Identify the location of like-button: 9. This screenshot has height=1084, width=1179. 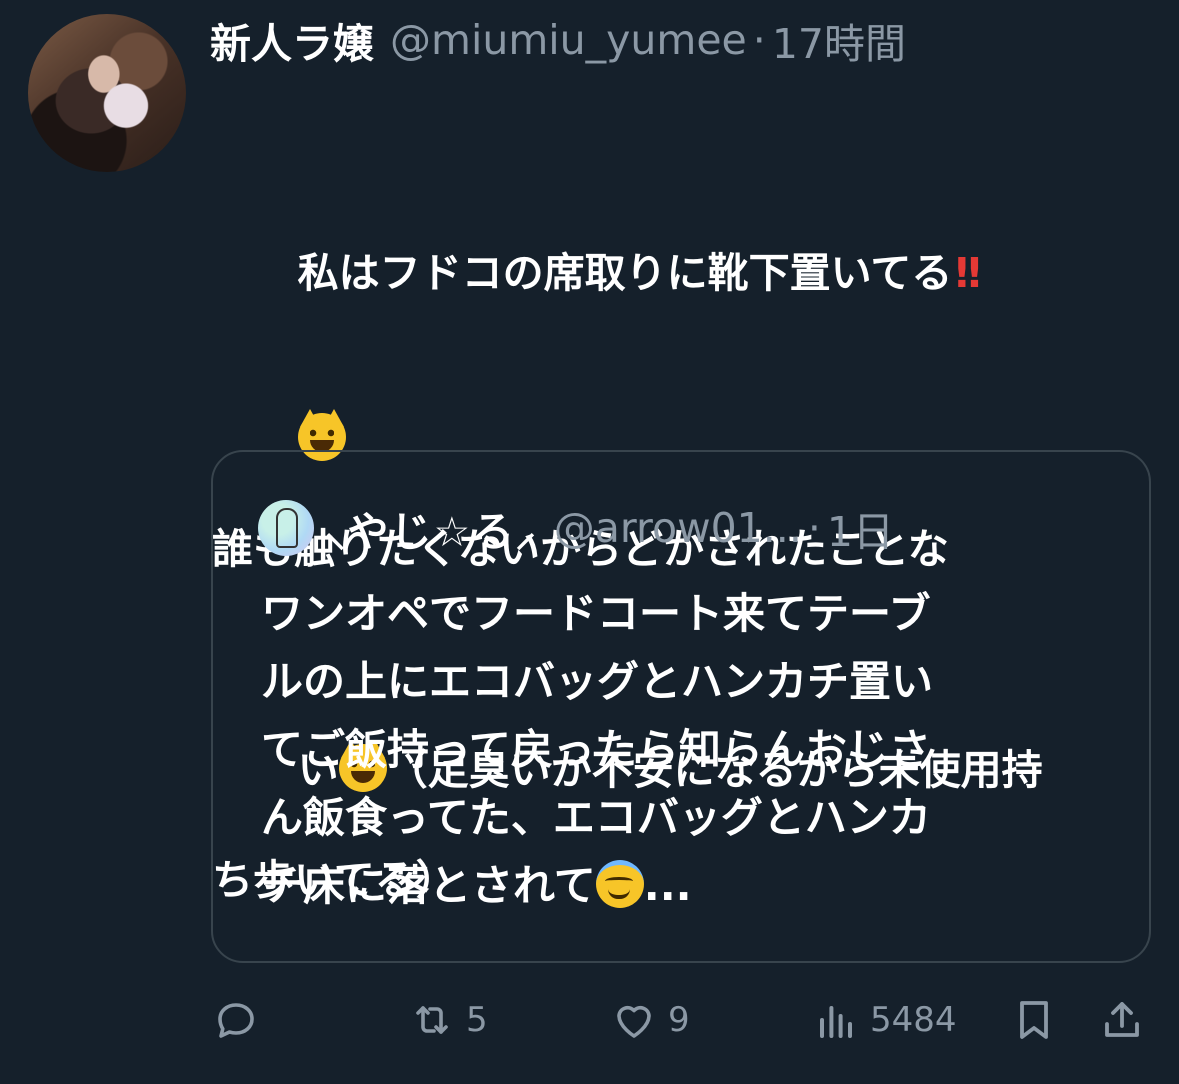
(650, 1020).